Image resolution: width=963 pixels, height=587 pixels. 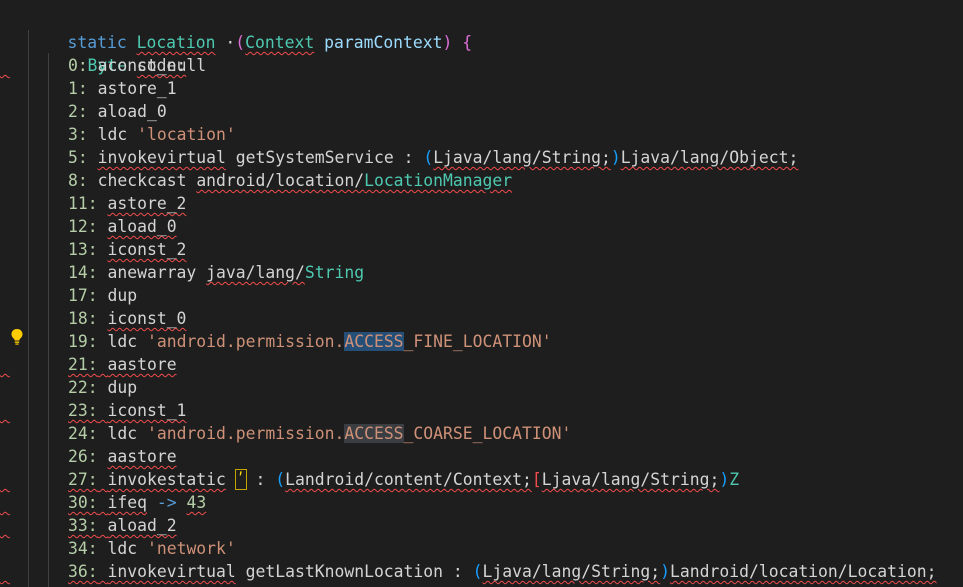 I want to click on code-line: 34: ldc 'network', so click(x=481, y=548).